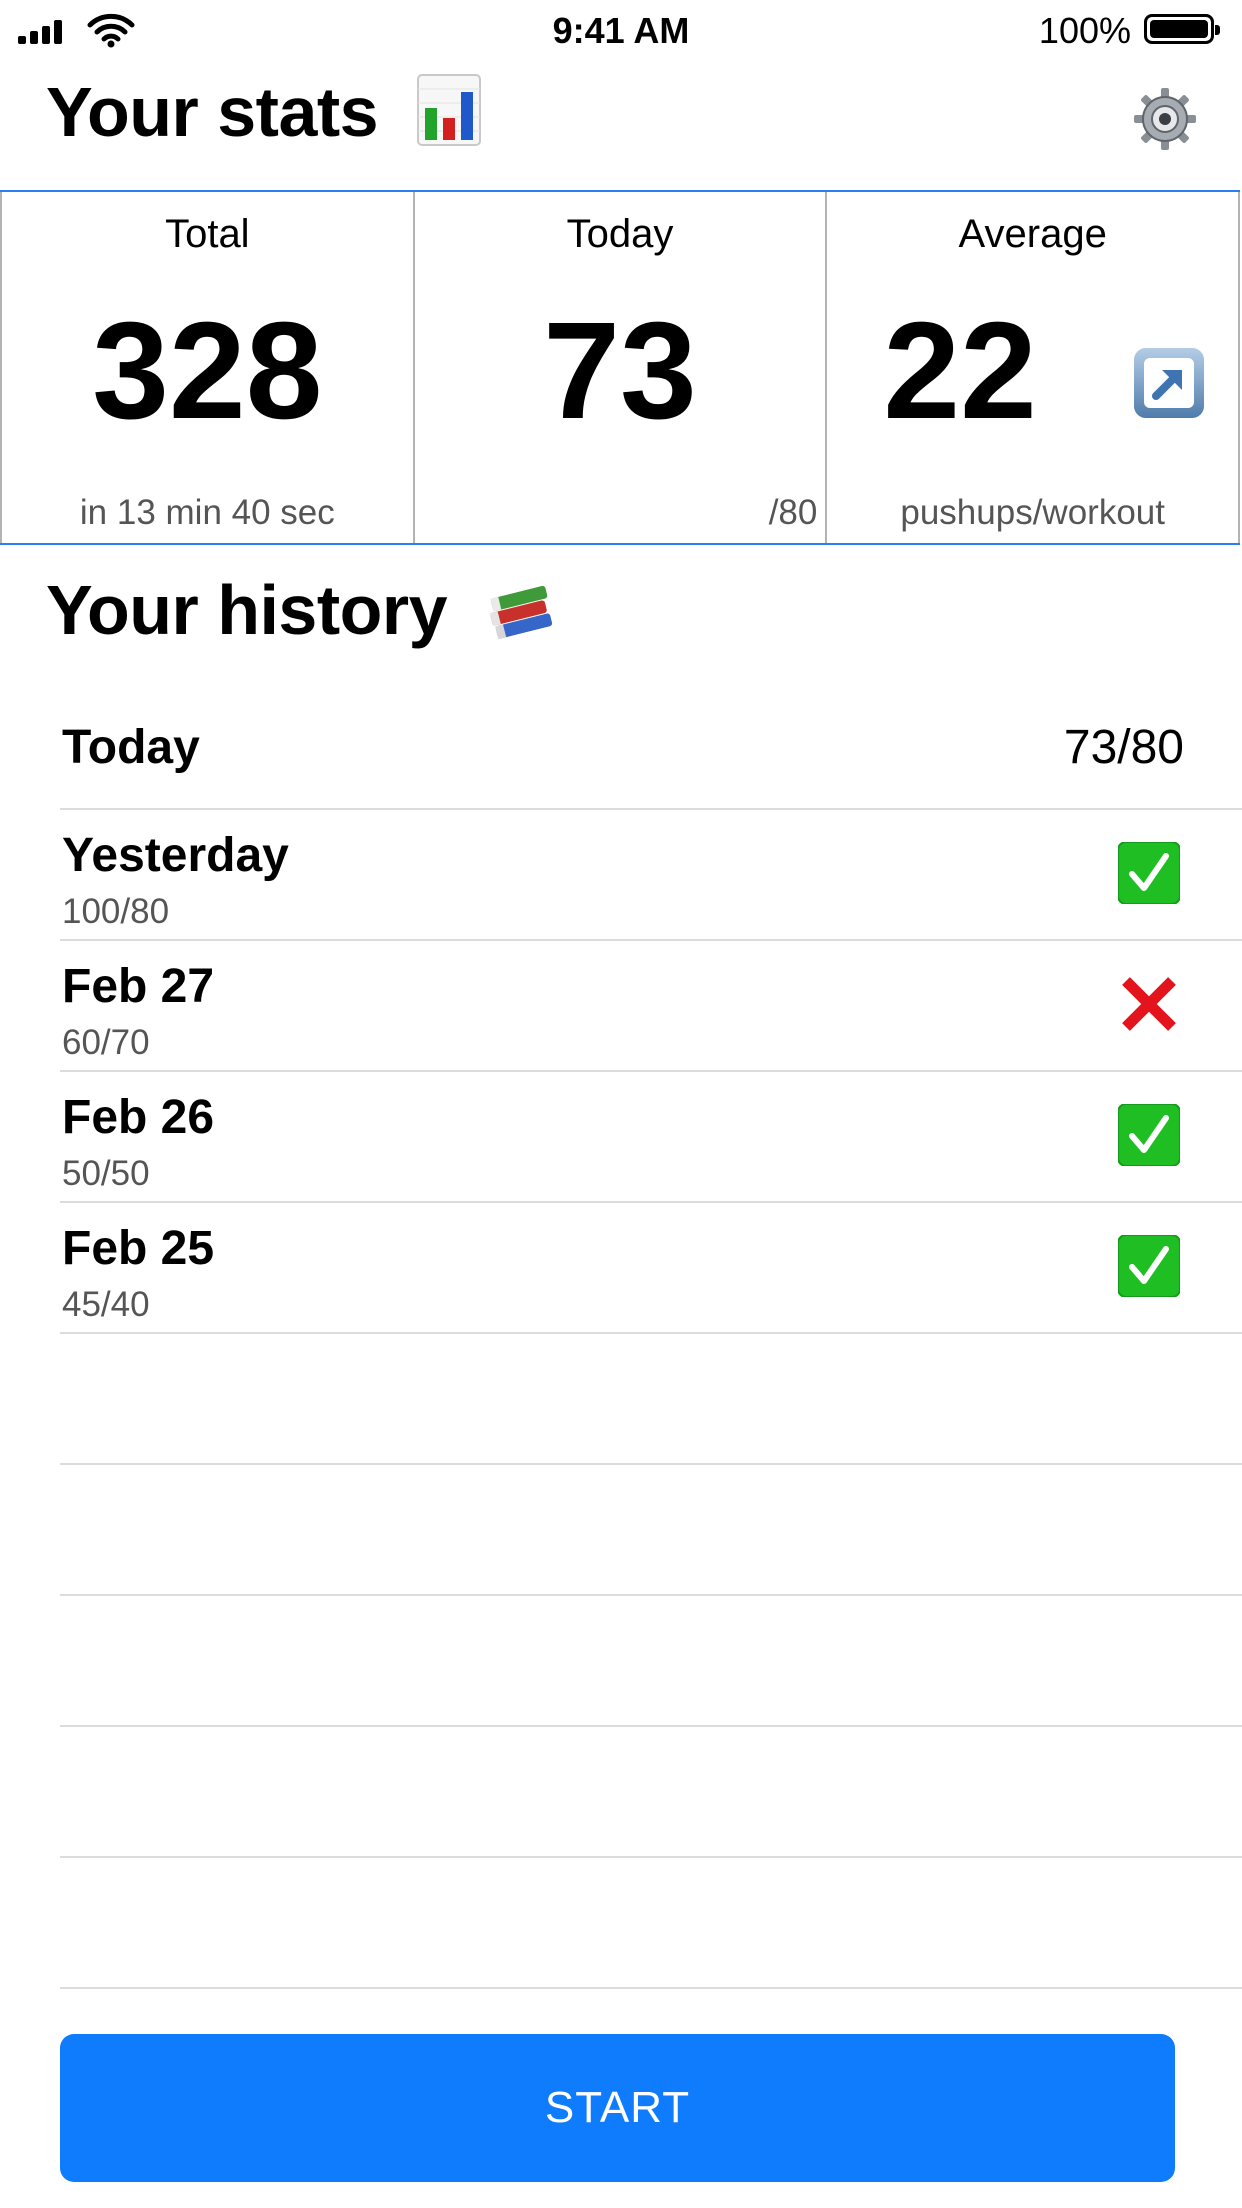  Describe the element at coordinates (651, 1006) in the screenshot. I see `history-row: Feb 27 60/70` at that location.